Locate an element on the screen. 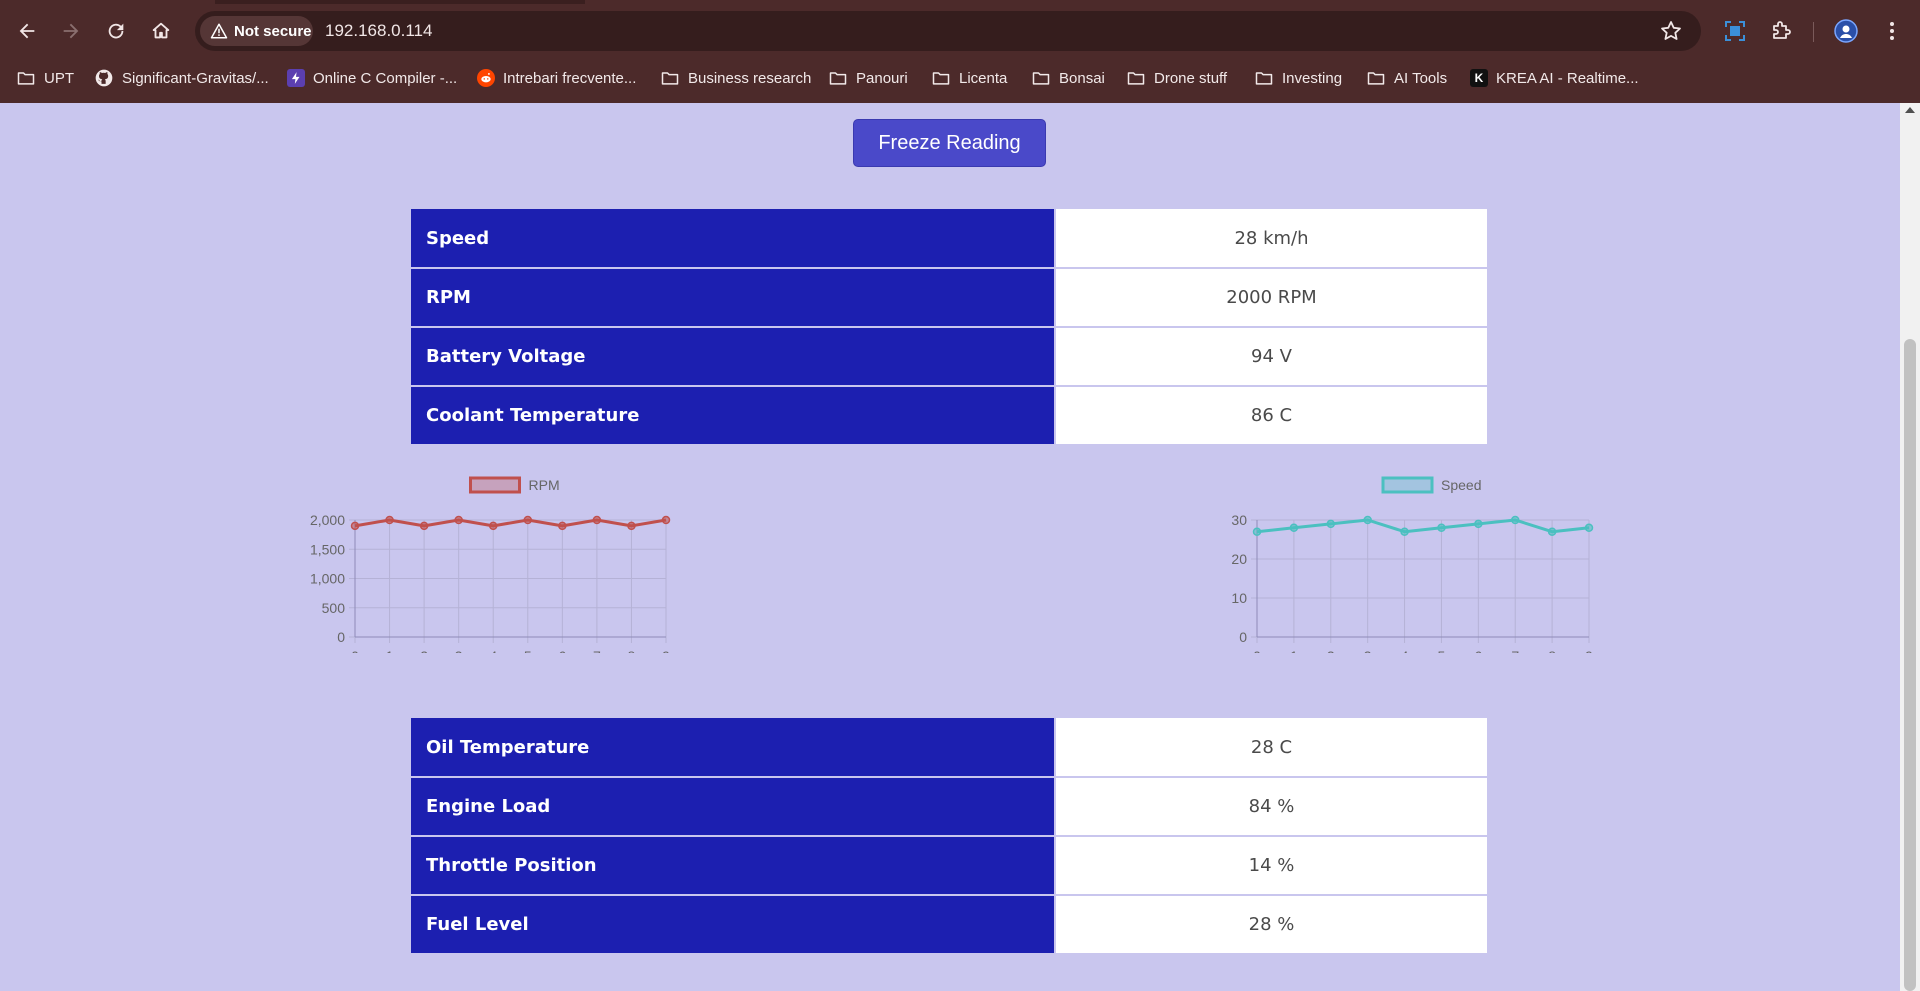 This screenshot has width=1920, height=991. bookmark-business-research: Business research is located at coordinates (735, 78).